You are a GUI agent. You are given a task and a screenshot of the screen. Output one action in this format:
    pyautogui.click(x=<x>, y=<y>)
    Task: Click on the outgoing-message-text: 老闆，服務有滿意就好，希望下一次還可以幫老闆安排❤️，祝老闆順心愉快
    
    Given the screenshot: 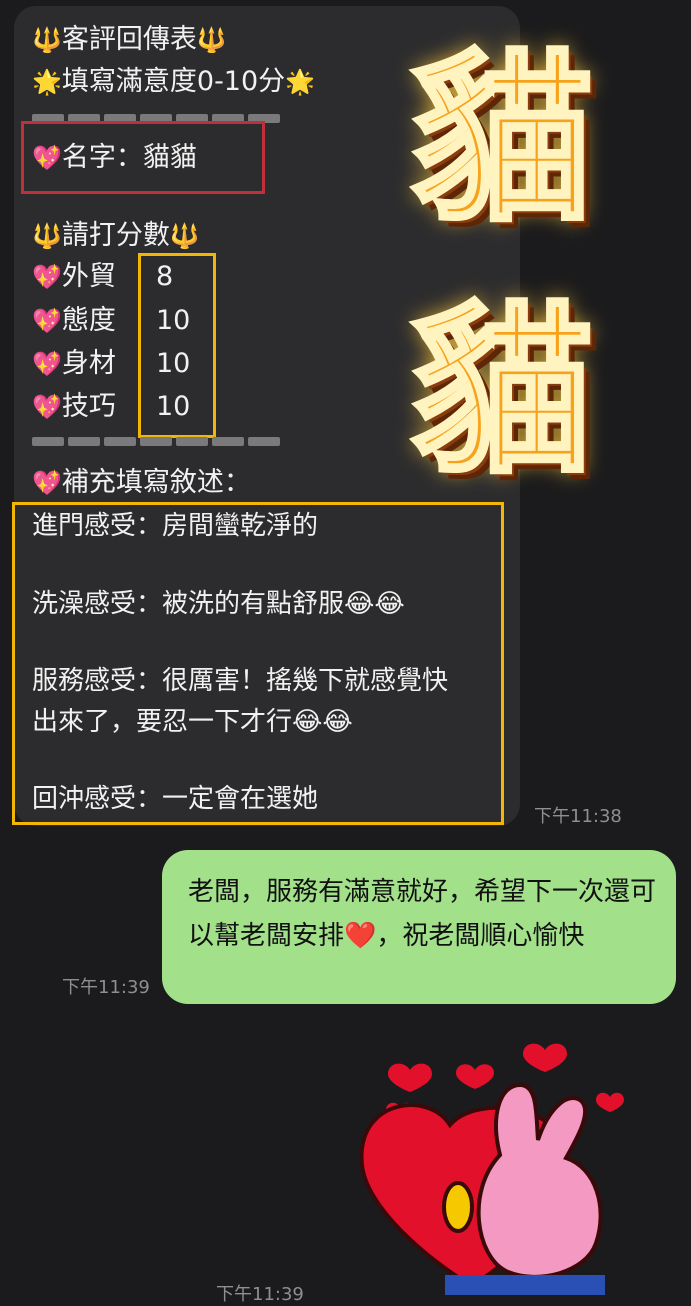 What is the action you would take?
    pyautogui.click(x=422, y=914)
    